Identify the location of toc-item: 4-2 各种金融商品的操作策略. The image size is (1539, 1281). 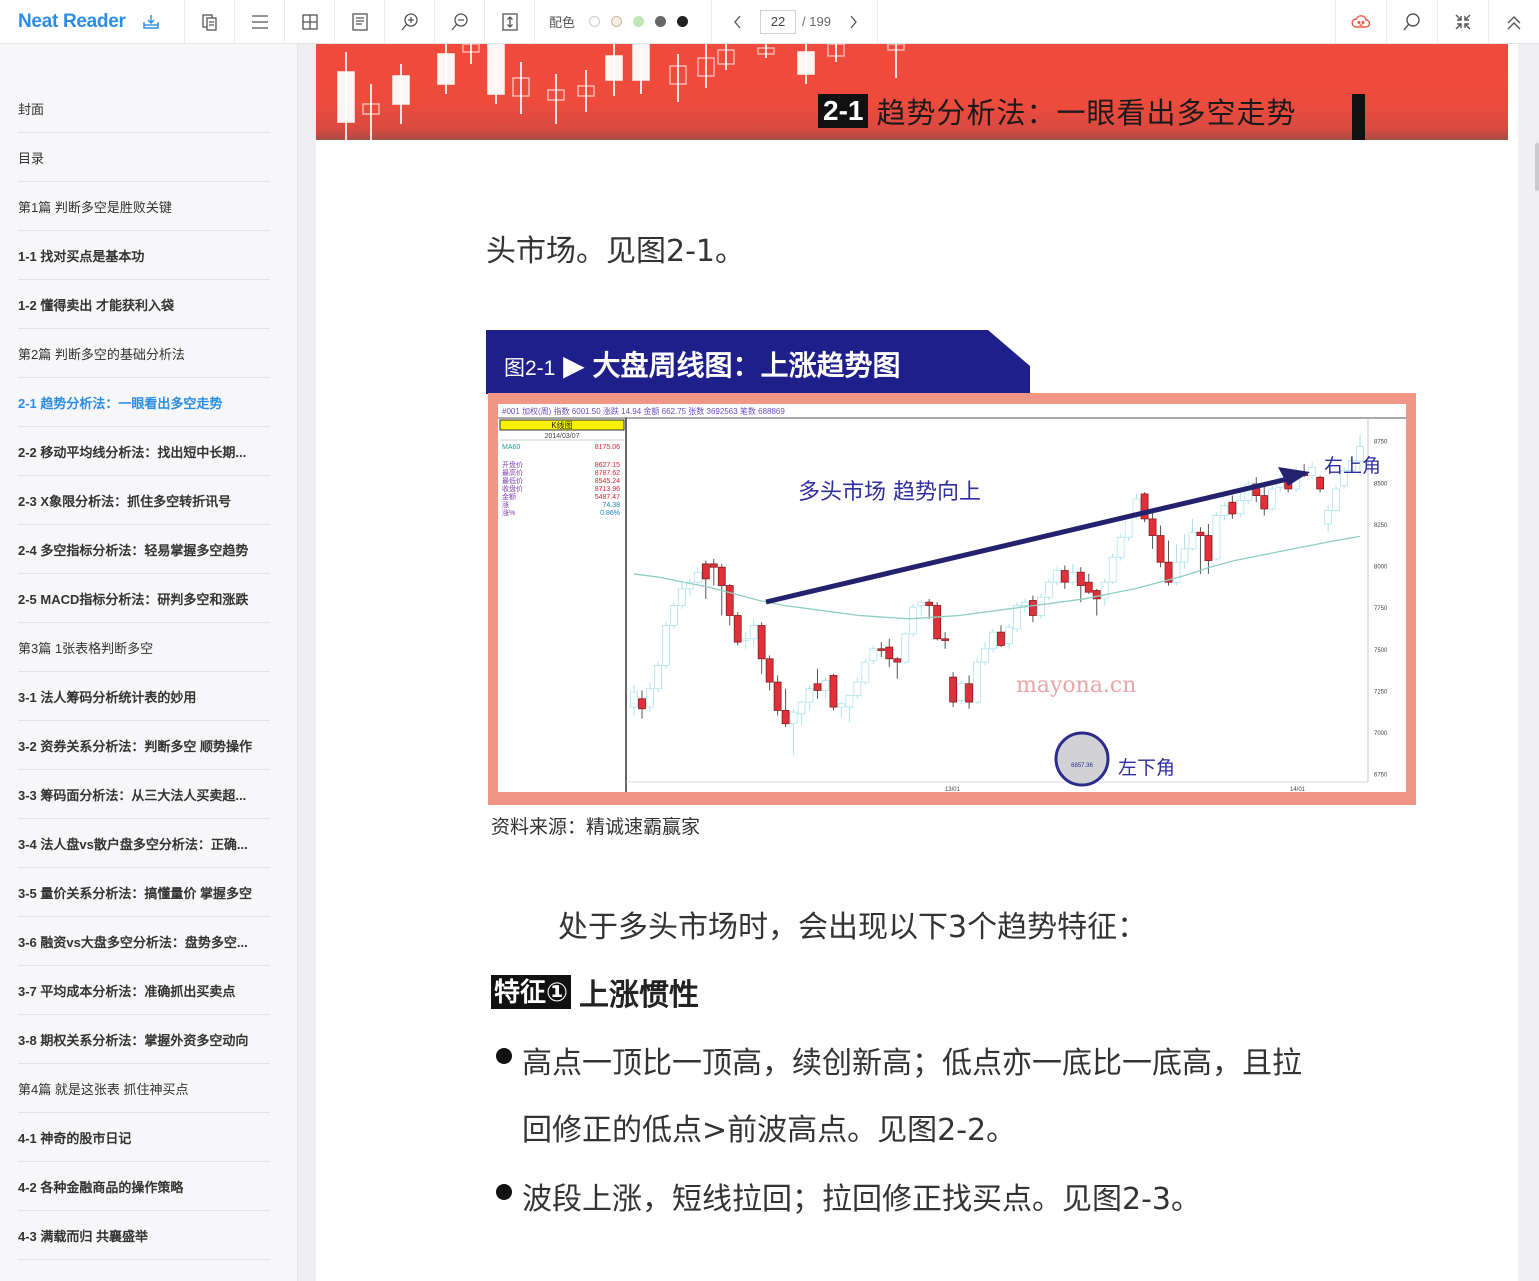
(144, 1186).